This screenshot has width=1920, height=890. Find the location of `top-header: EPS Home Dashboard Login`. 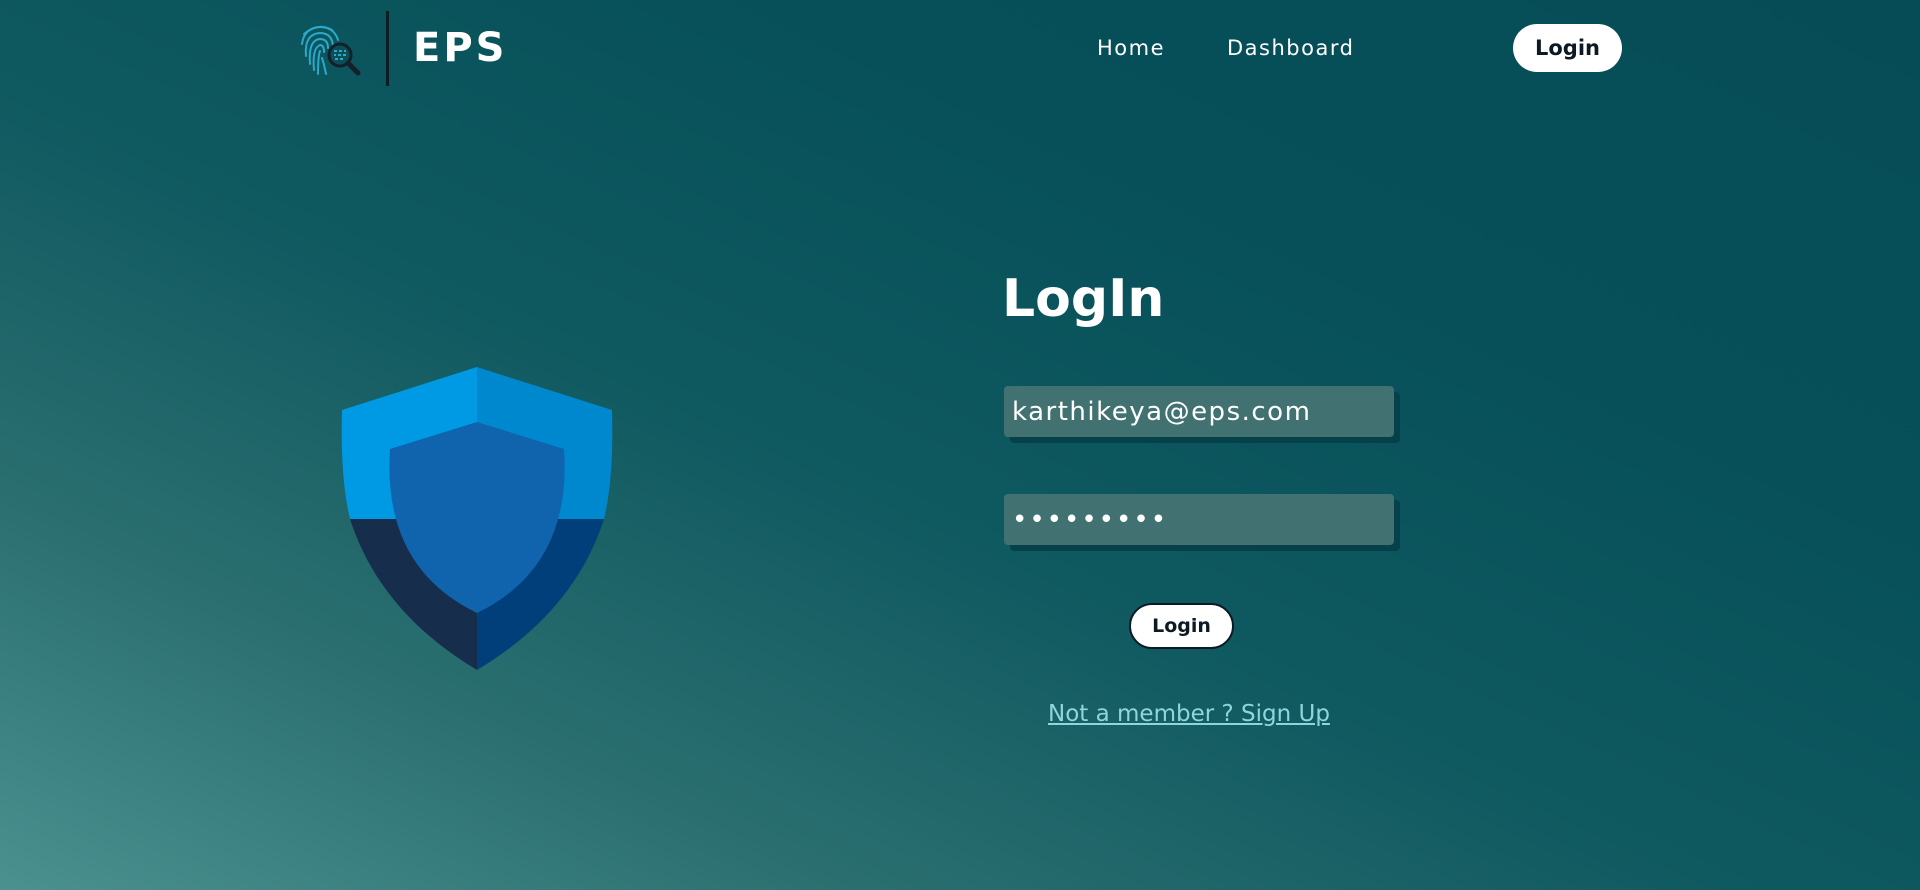

top-header: EPS Home Dashboard Login is located at coordinates (960, 50).